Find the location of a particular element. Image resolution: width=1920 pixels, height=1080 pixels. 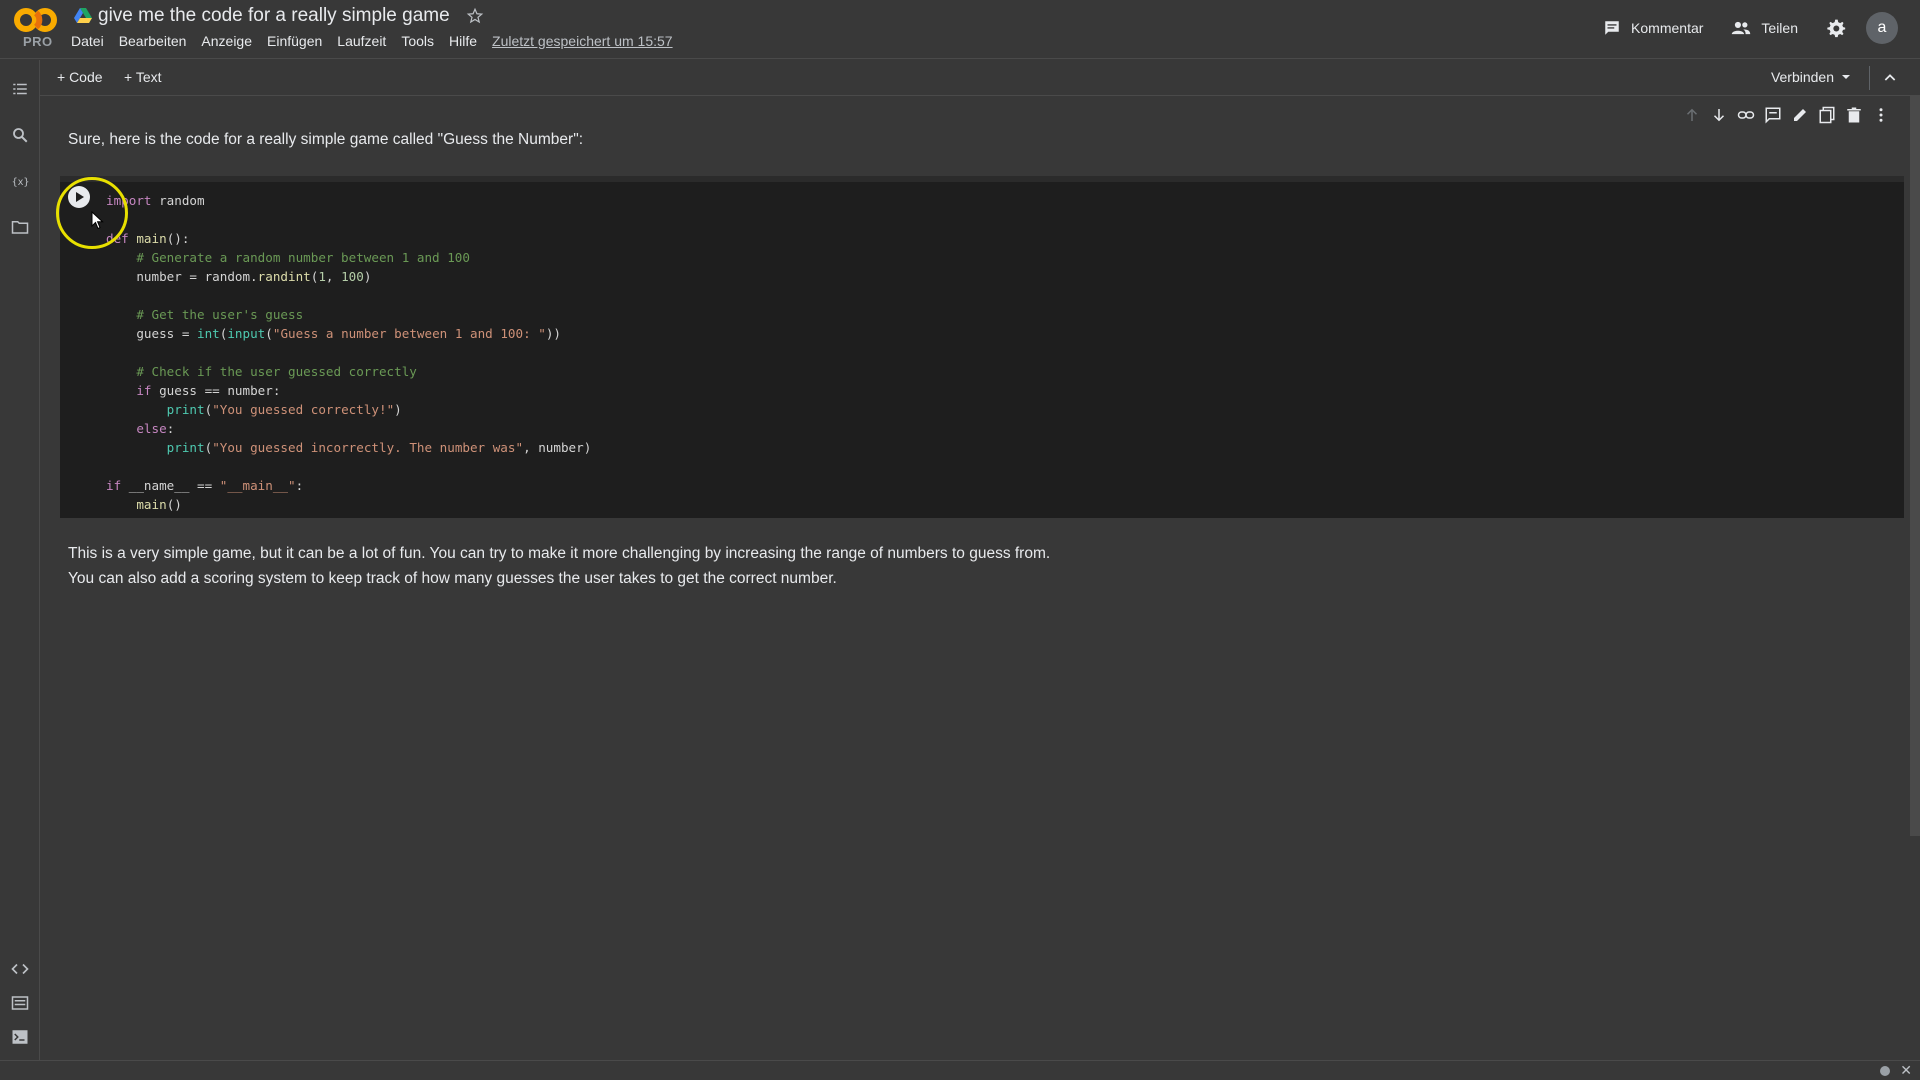

comment-label: Kommentar is located at coordinates (1667, 28).